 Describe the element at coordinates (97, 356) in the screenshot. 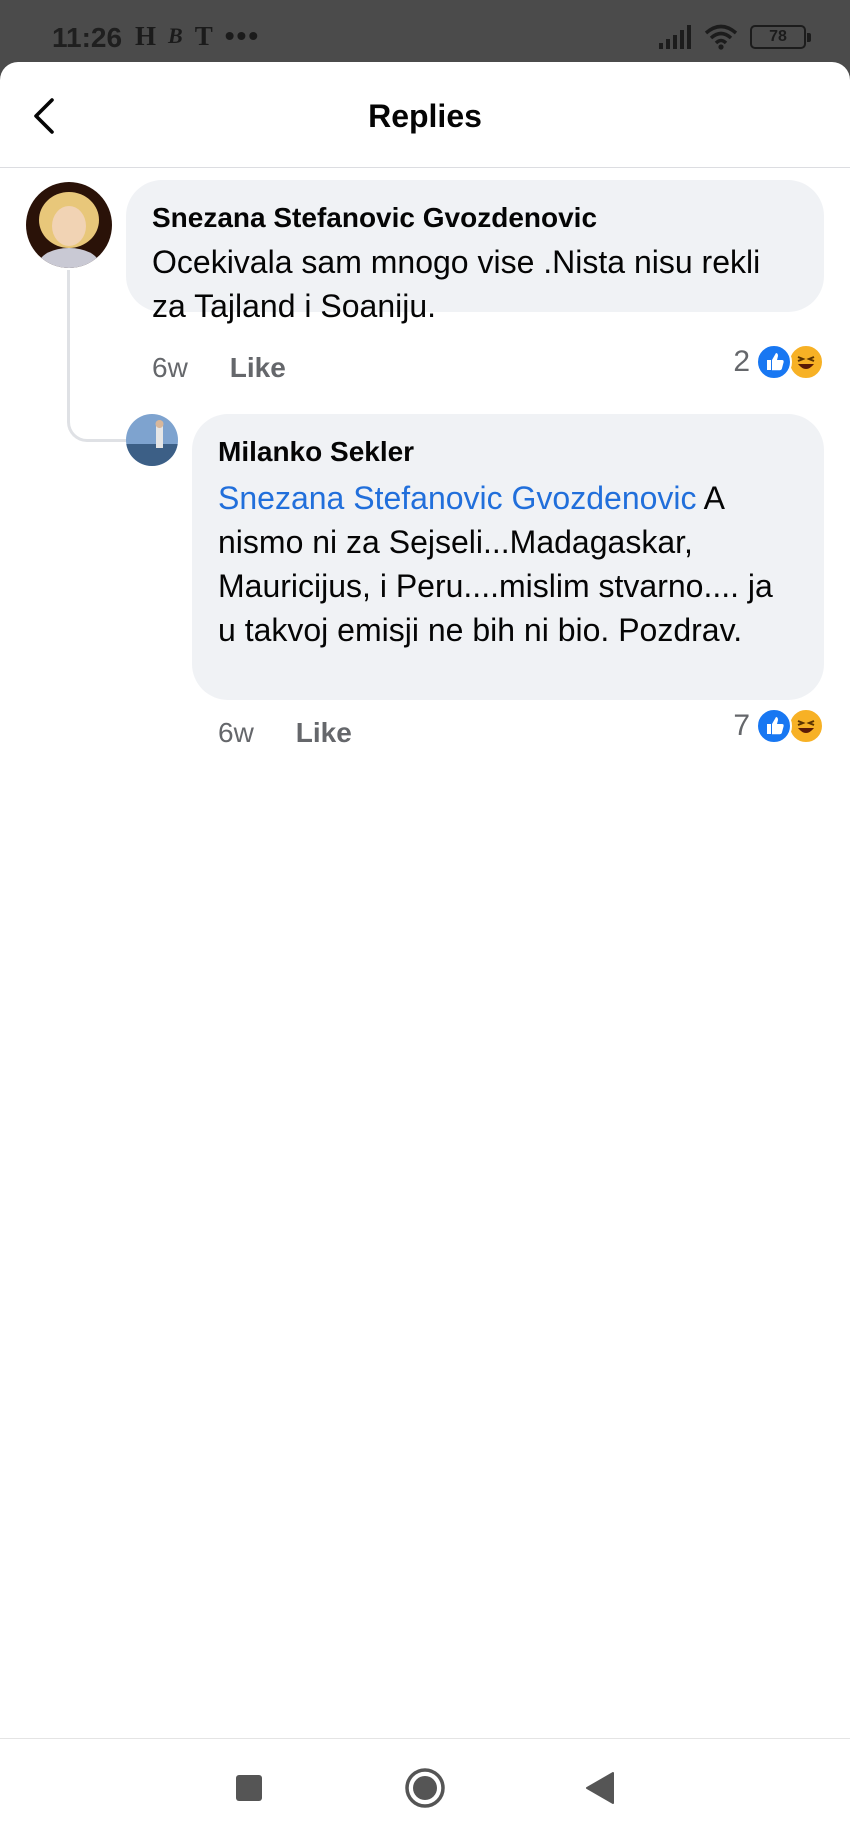

I see `thread-connector-line` at that location.